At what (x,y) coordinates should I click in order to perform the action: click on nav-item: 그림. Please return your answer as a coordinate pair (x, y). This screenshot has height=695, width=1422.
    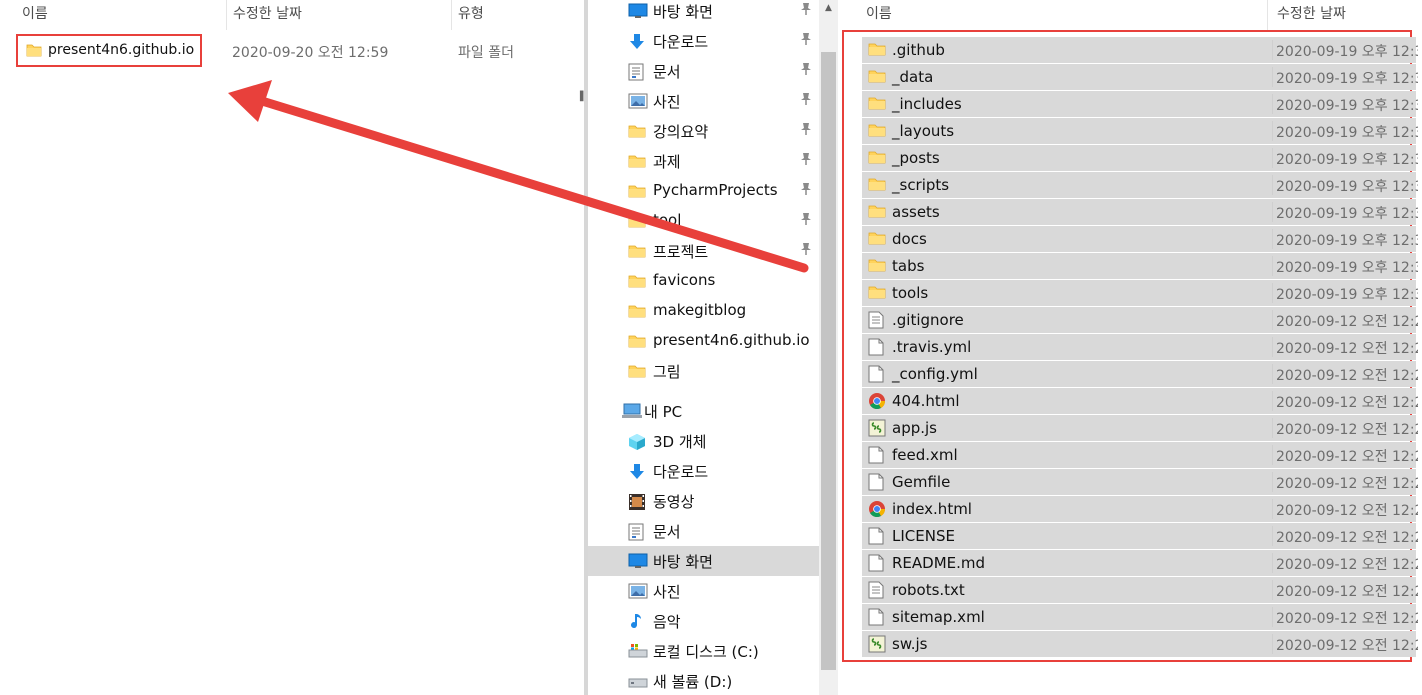
    Looking at the image, I should click on (703, 371).